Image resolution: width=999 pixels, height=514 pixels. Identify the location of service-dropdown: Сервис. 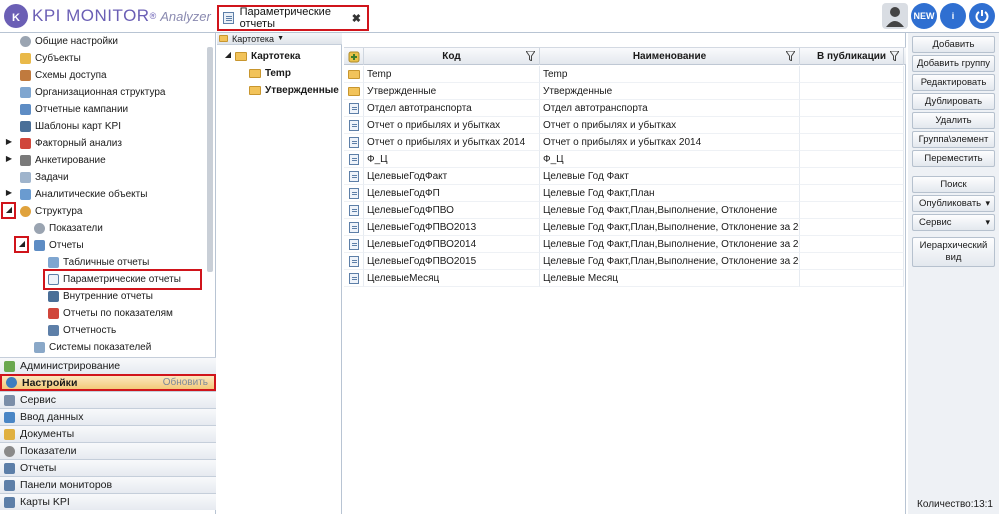
(953, 222).